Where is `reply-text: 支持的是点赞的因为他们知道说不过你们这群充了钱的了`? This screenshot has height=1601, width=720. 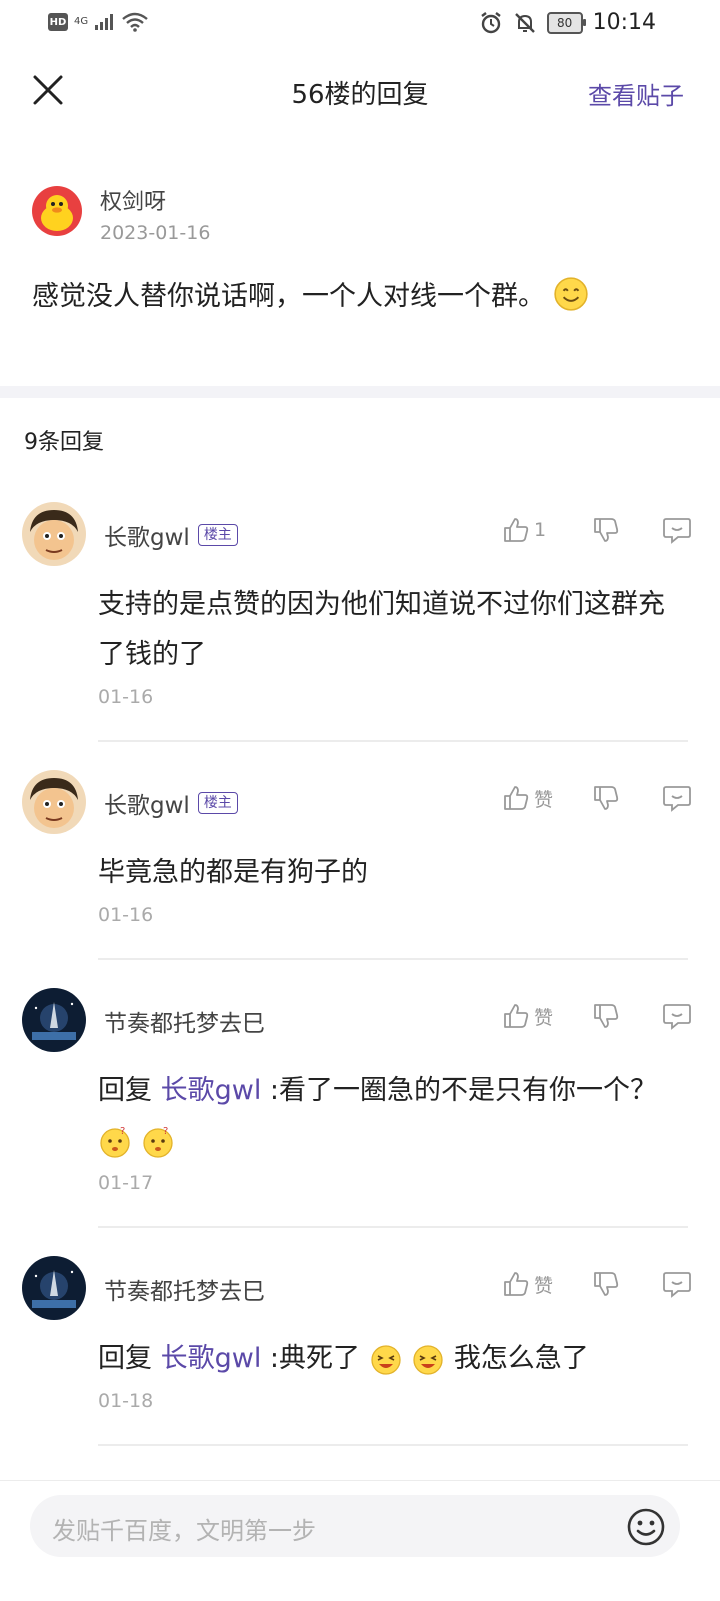 reply-text: 支持的是点赞的因为他们知道说不过你们这群充了钱的了 is located at coordinates (381, 629).